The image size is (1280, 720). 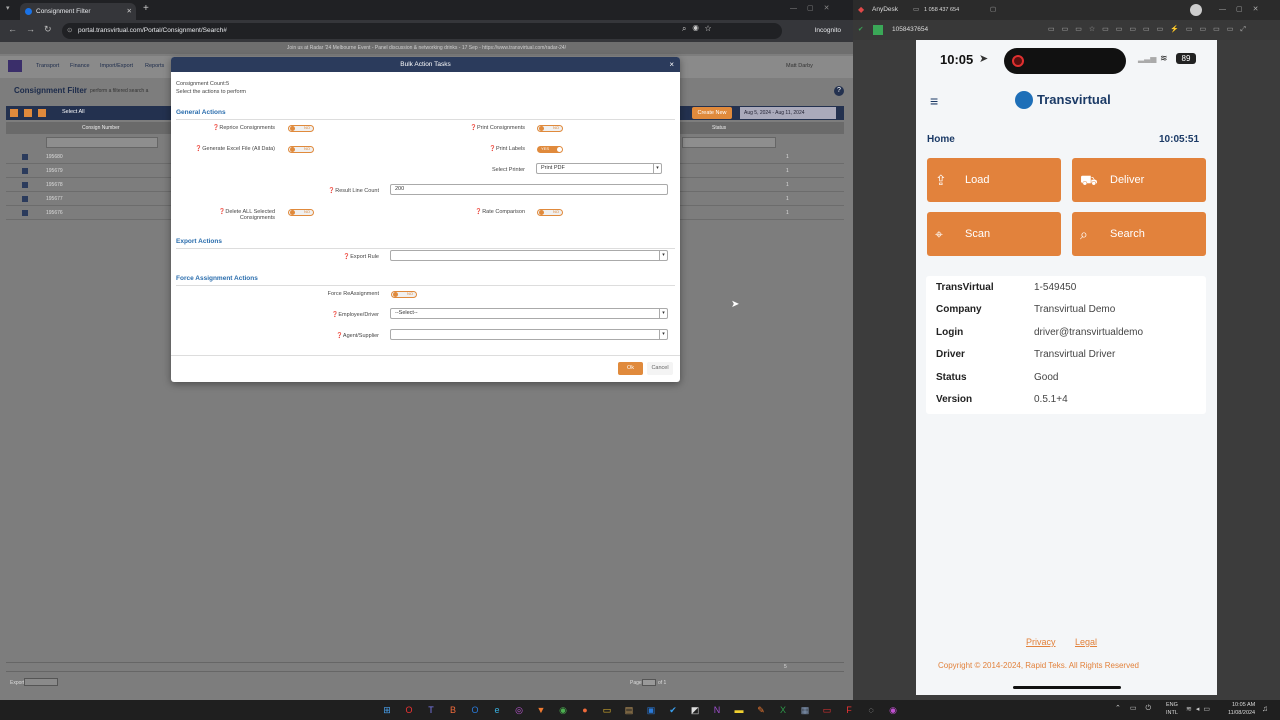 I want to click on app-icon: ▬, so click(x=739, y=710).